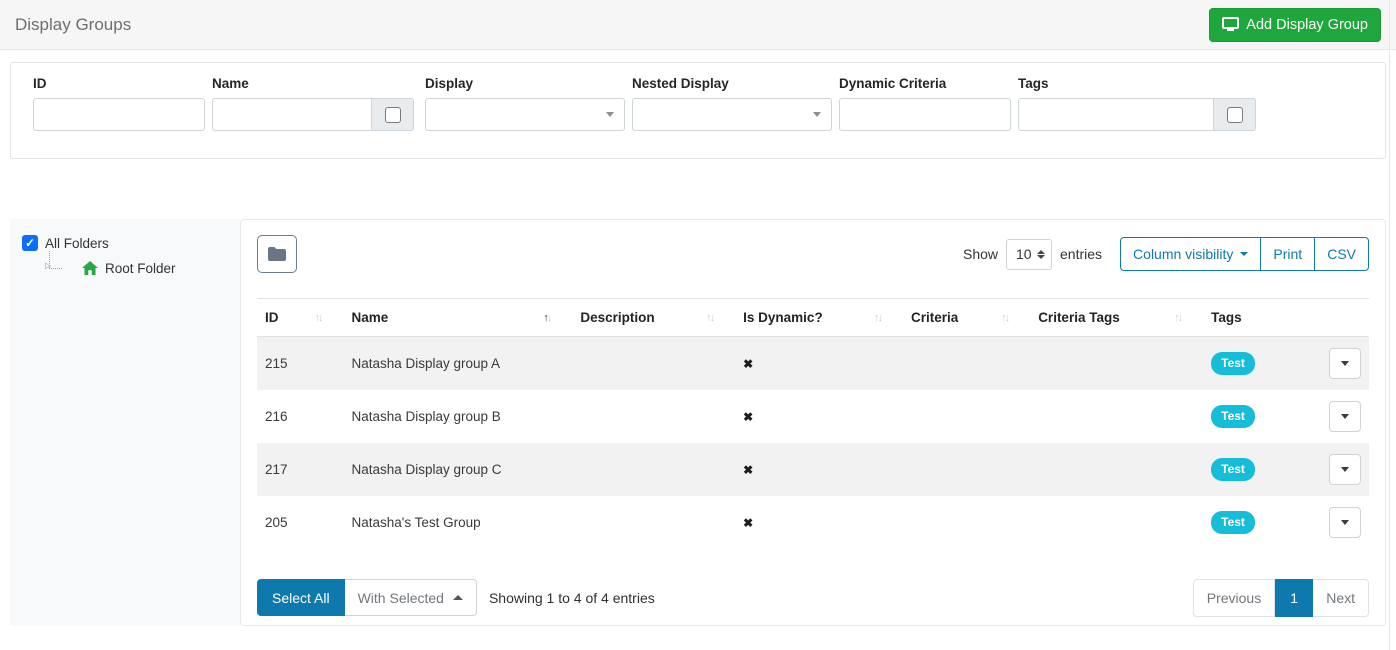 The height and width of the screenshot is (650, 1396). What do you see at coordinates (458, 317) in the screenshot?
I see `column-header-name: Name ↑↓` at bounding box center [458, 317].